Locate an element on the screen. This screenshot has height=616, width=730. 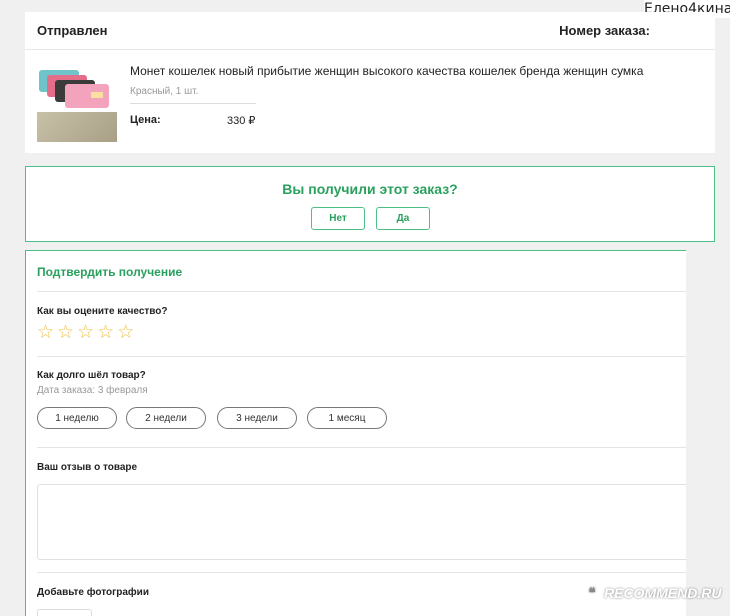
delivery-question: Как долго шёл товар? is located at coordinates (91, 375).